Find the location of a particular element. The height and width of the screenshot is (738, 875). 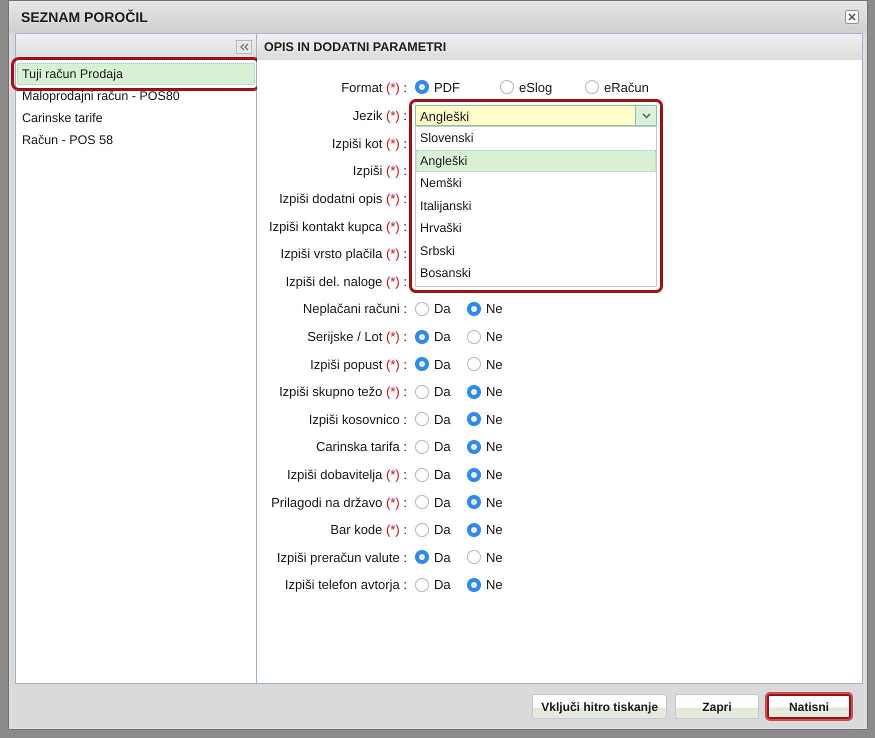

field-label: Prilagodi na državo (*) : is located at coordinates (339, 502).